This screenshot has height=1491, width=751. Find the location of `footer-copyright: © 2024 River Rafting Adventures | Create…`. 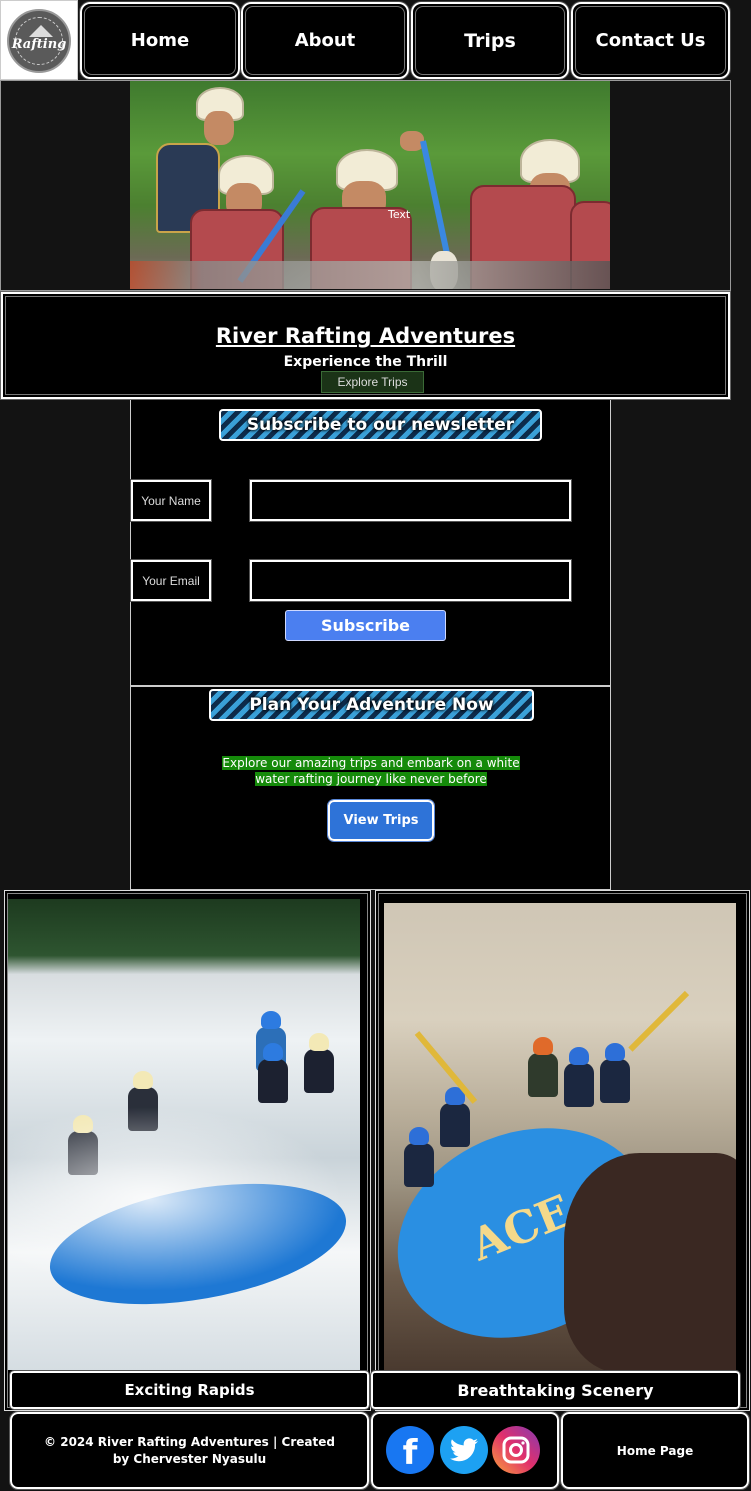

footer-copyright: © 2024 River Rafting Adventures | Create… is located at coordinates (189, 1450).